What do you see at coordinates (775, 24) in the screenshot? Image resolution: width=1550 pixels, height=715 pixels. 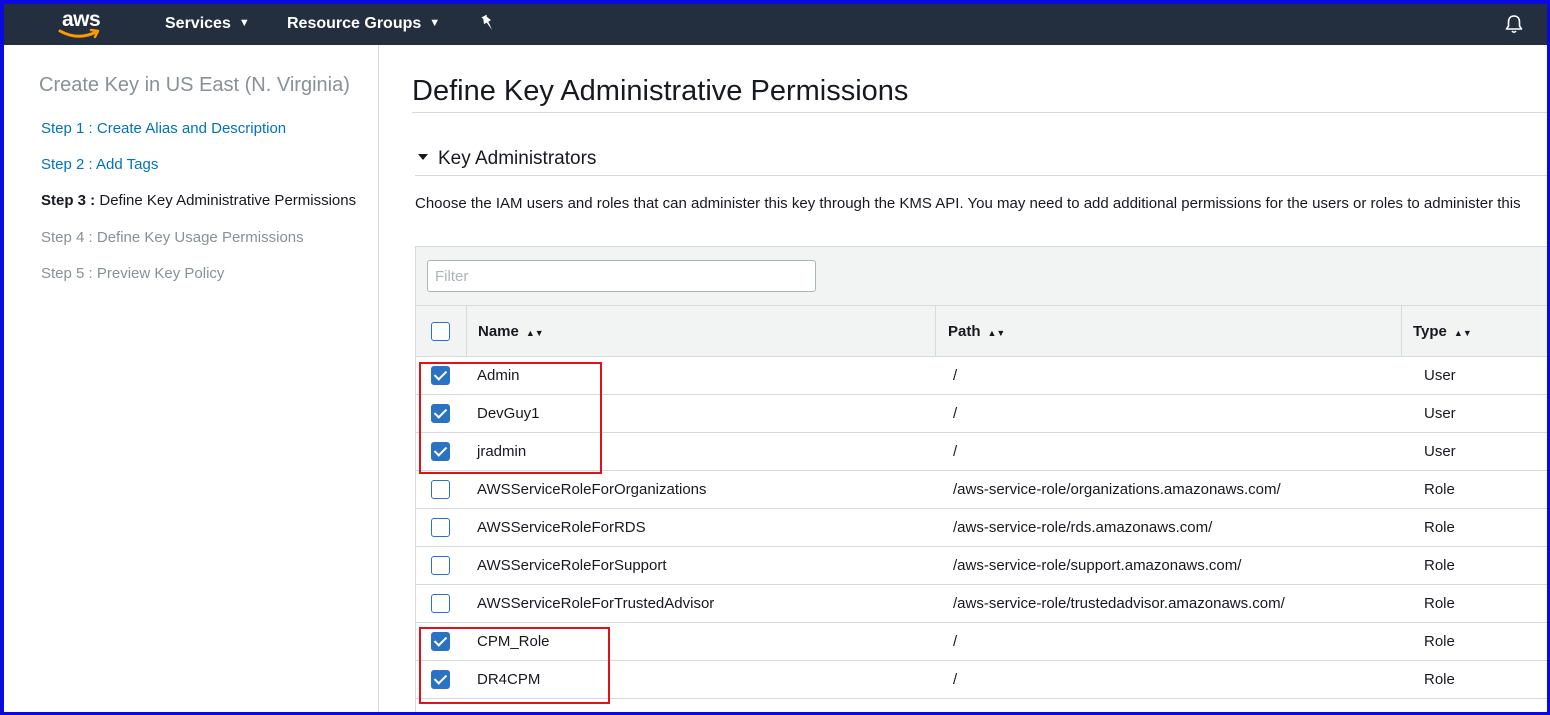 I see `top-navigation-bar: aws Services ▼ Resource Groups ▼` at bounding box center [775, 24].